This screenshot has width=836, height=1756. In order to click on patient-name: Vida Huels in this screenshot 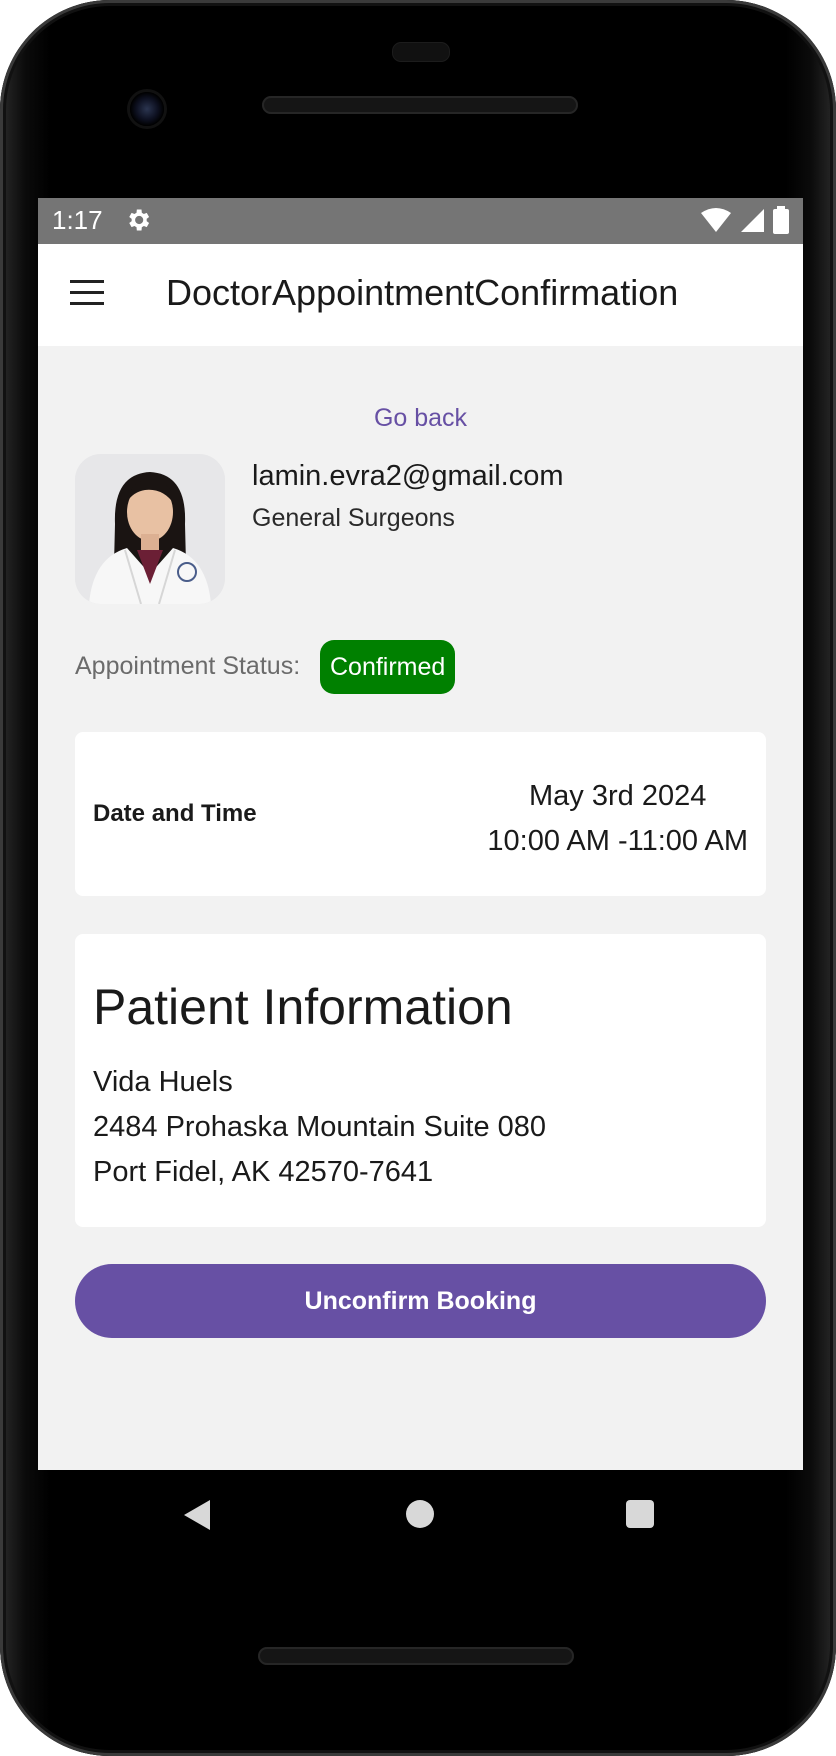, I will do `click(163, 1082)`.